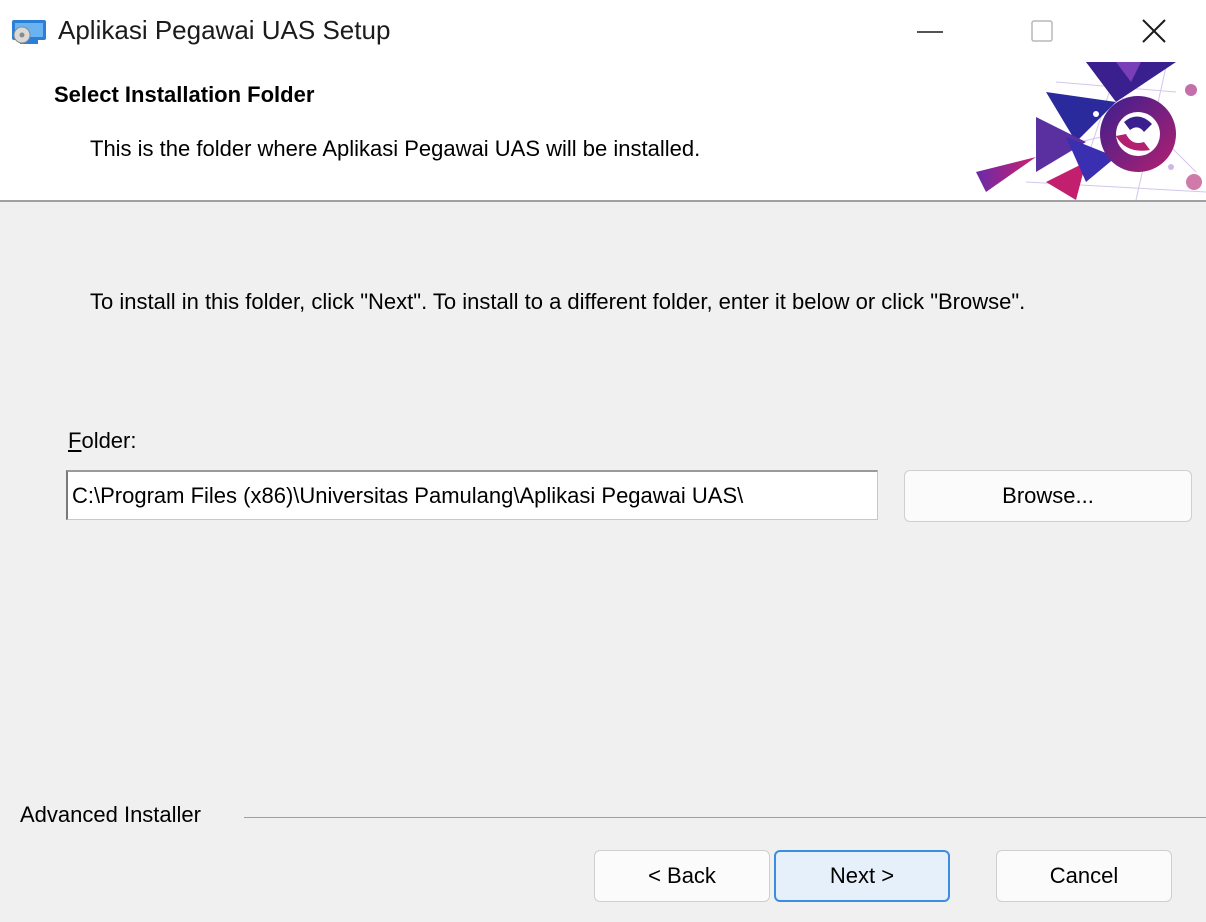 The image size is (1206, 922). I want to click on back-button: < Back, so click(682, 876).